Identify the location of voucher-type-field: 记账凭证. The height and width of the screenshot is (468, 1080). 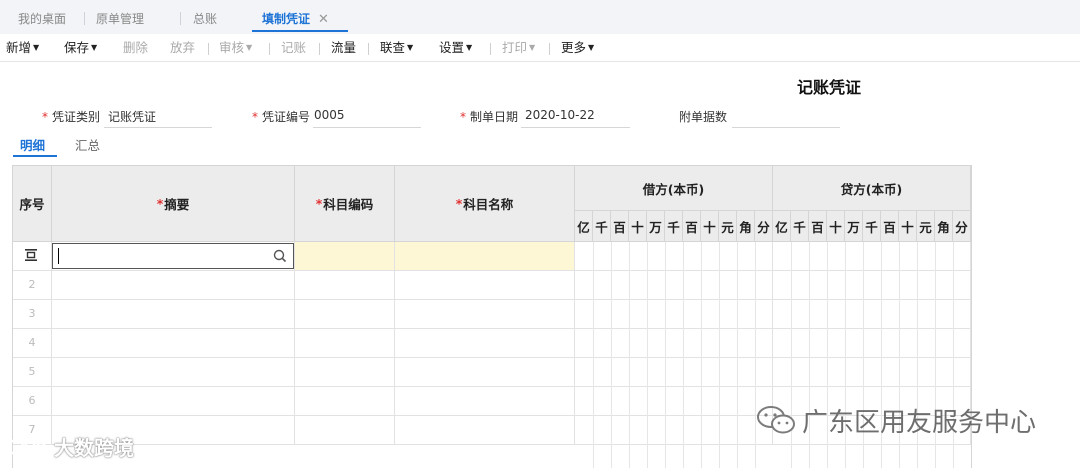
(132, 116).